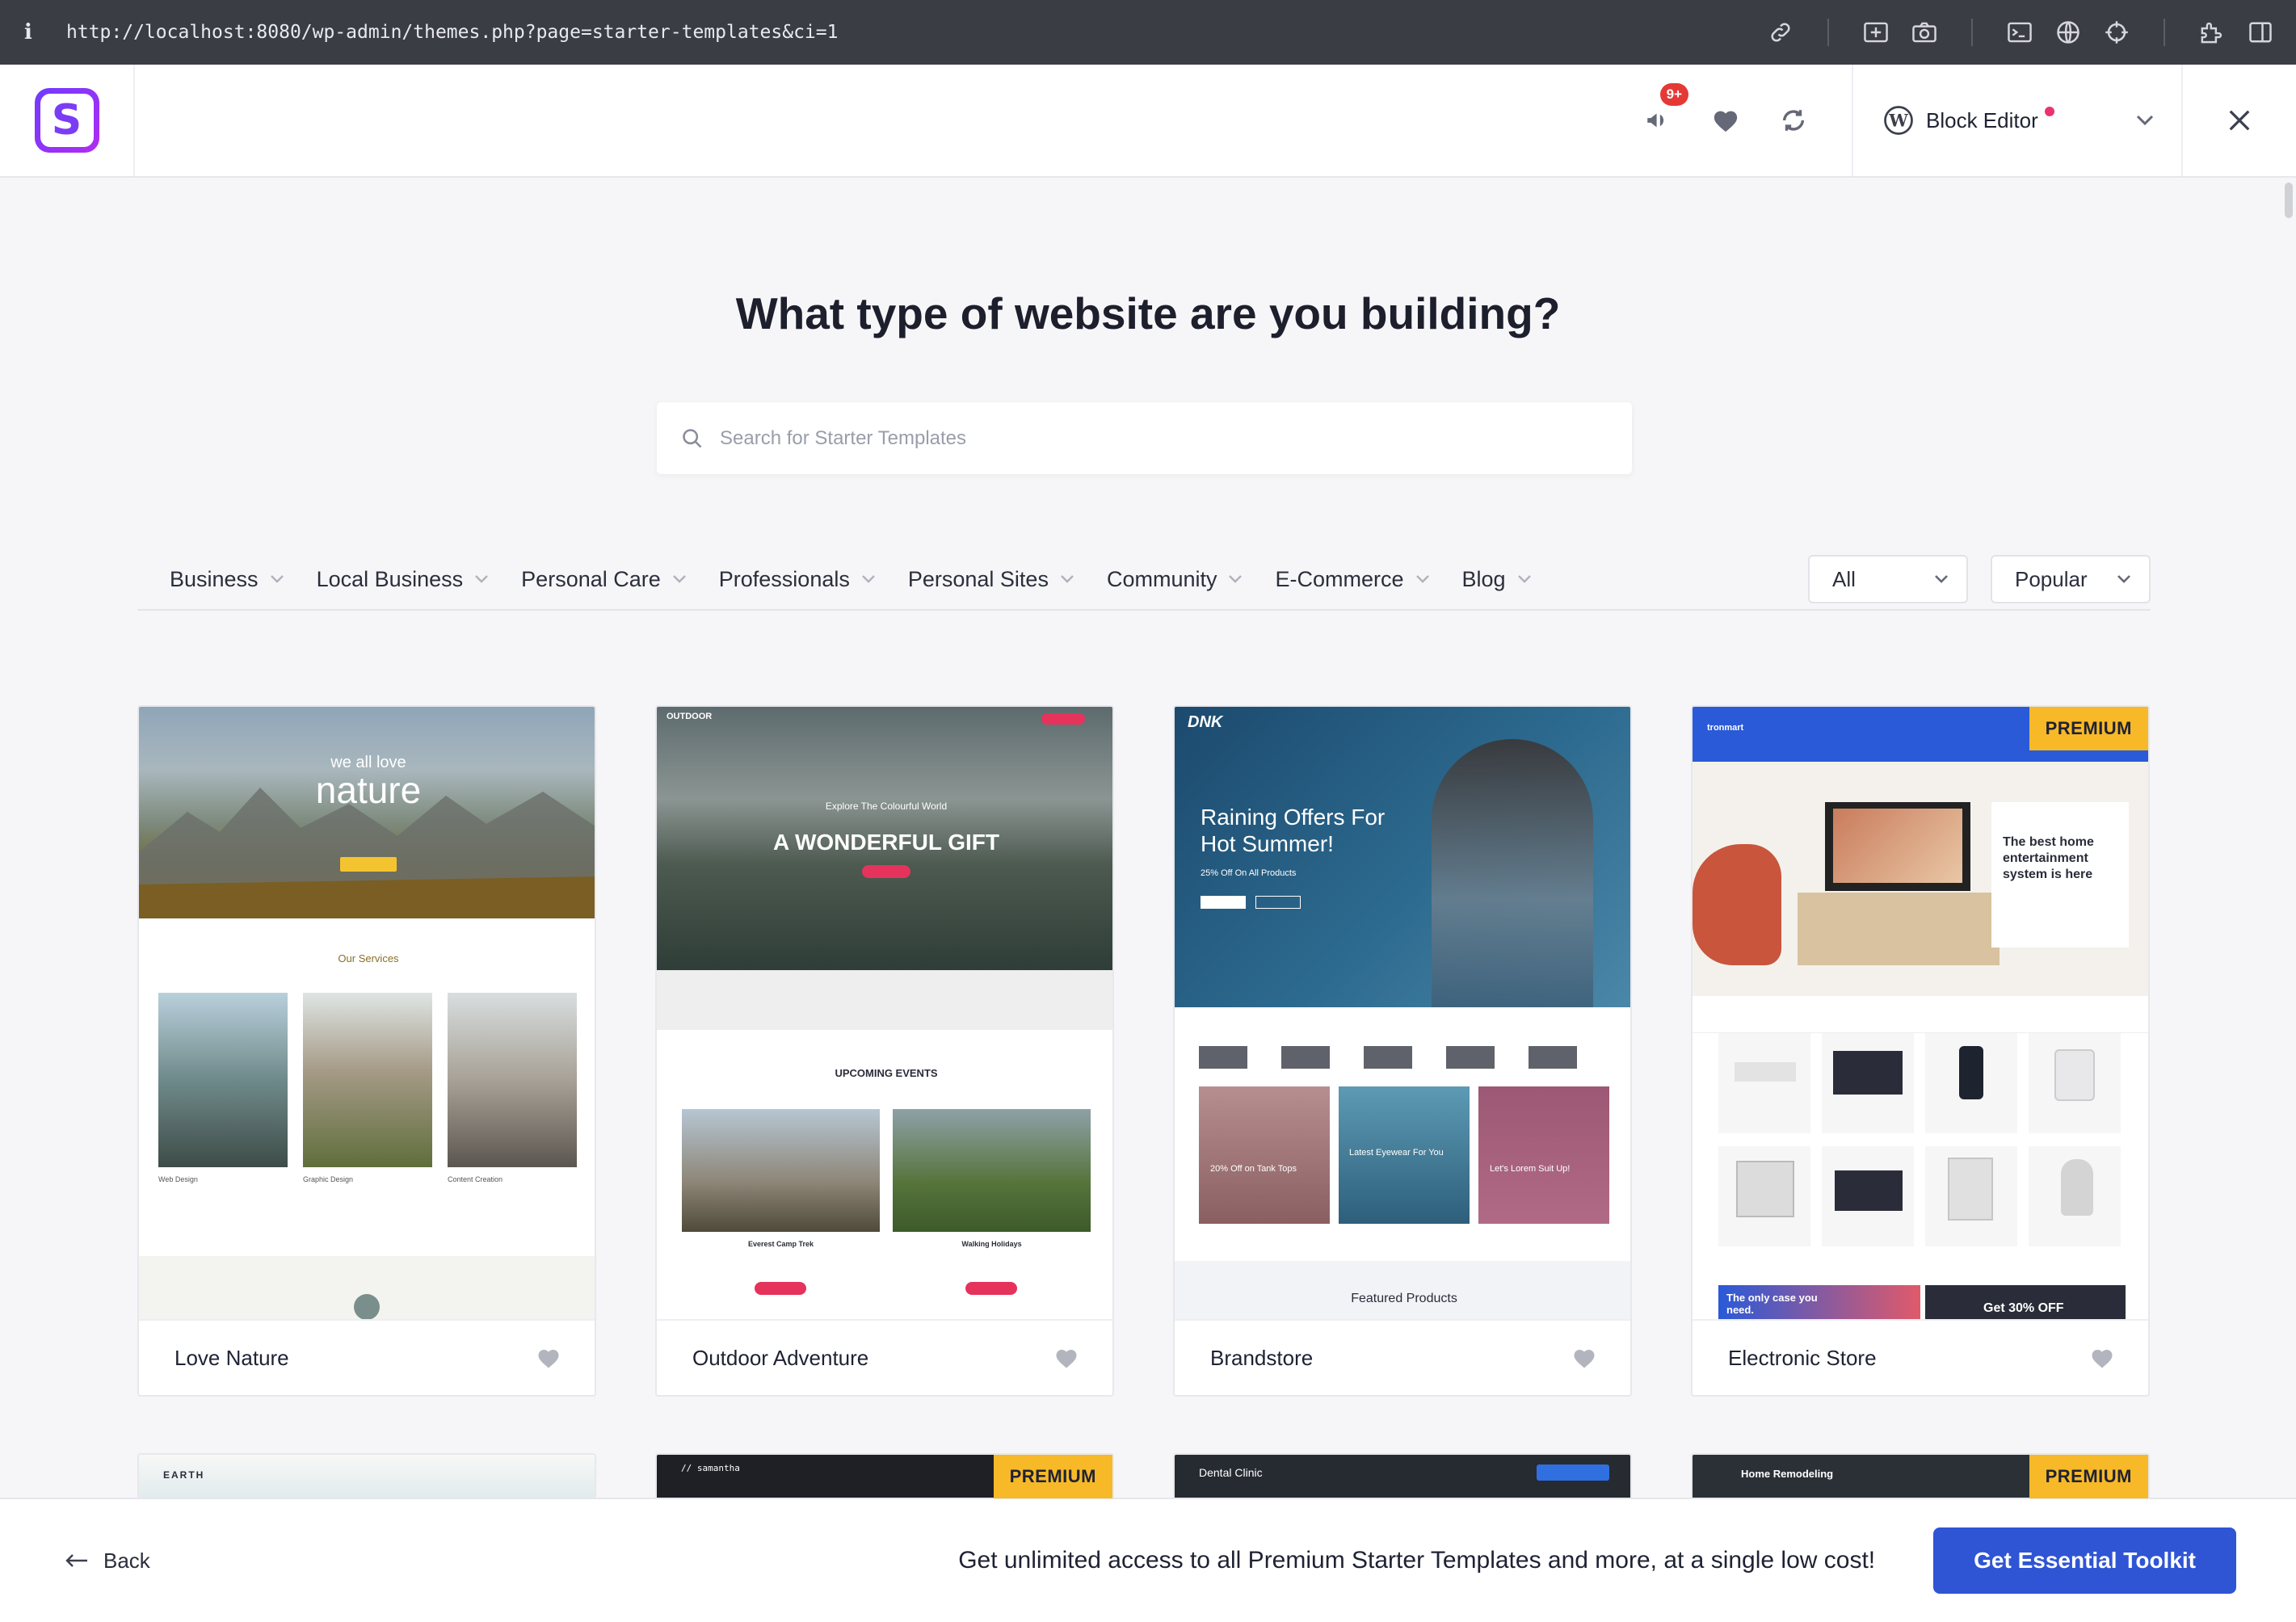  What do you see at coordinates (887, 806) in the screenshot?
I see `eyebrow: Explore The Colourful World` at bounding box center [887, 806].